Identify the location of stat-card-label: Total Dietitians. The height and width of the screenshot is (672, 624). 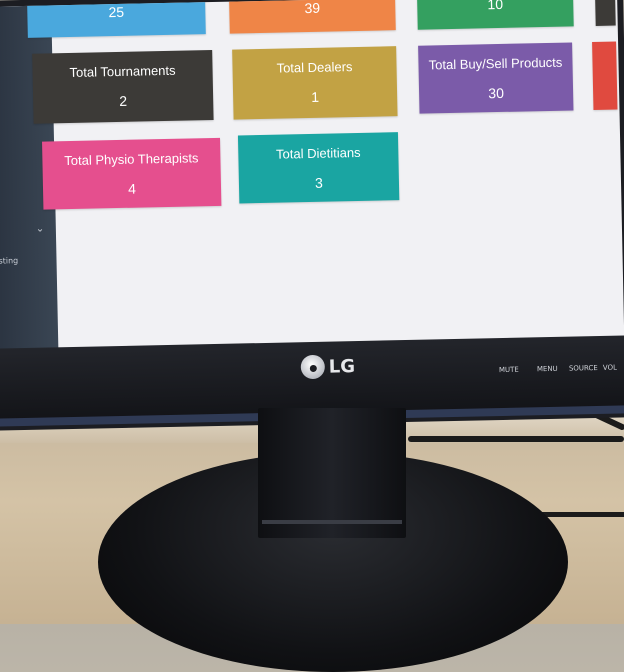
(318, 153).